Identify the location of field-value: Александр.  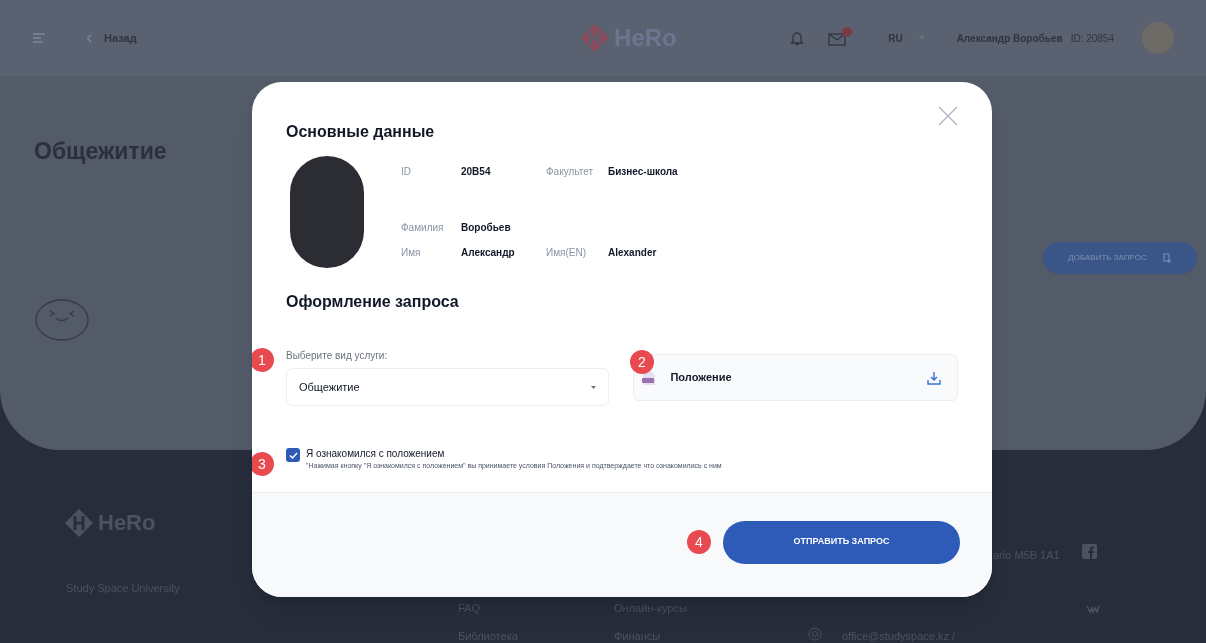
(488, 252).